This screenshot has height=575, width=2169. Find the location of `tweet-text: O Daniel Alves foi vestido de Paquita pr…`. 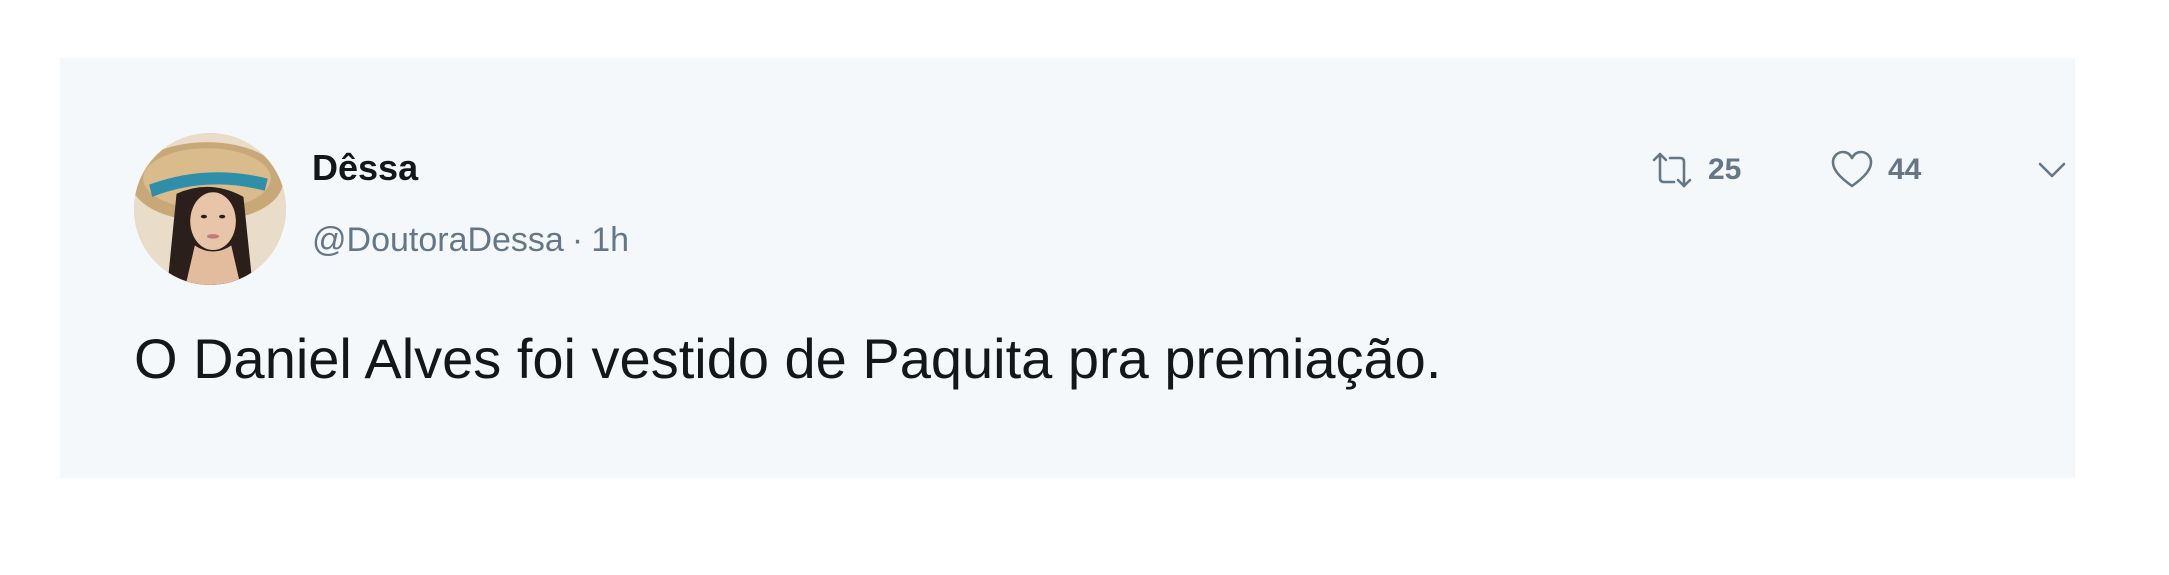

tweet-text: O Daniel Alves foi vestido de Paquita pr… is located at coordinates (788, 358).